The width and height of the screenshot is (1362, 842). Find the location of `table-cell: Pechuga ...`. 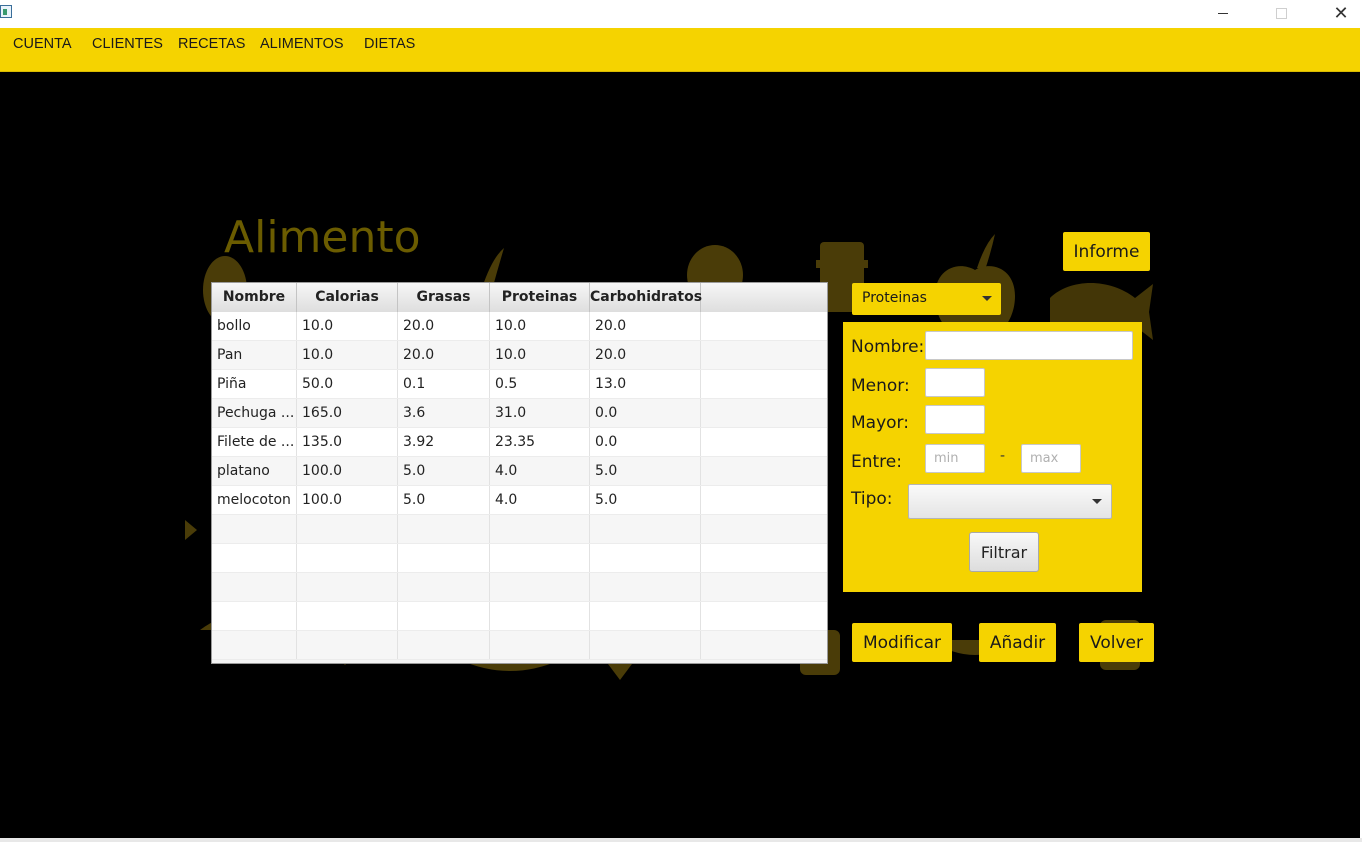

table-cell: Pechuga ... is located at coordinates (254, 413).